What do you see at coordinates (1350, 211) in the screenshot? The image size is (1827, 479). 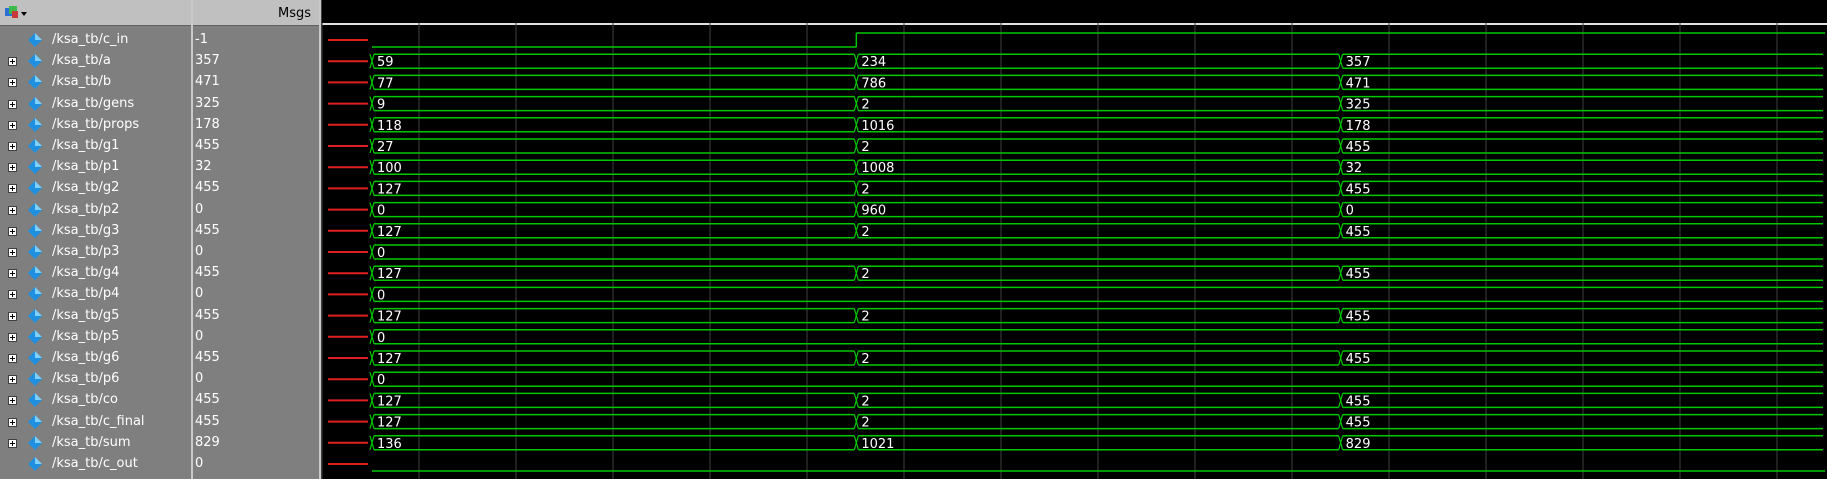 I see `bus-value-label: 0` at bounding box center [1350, 211].